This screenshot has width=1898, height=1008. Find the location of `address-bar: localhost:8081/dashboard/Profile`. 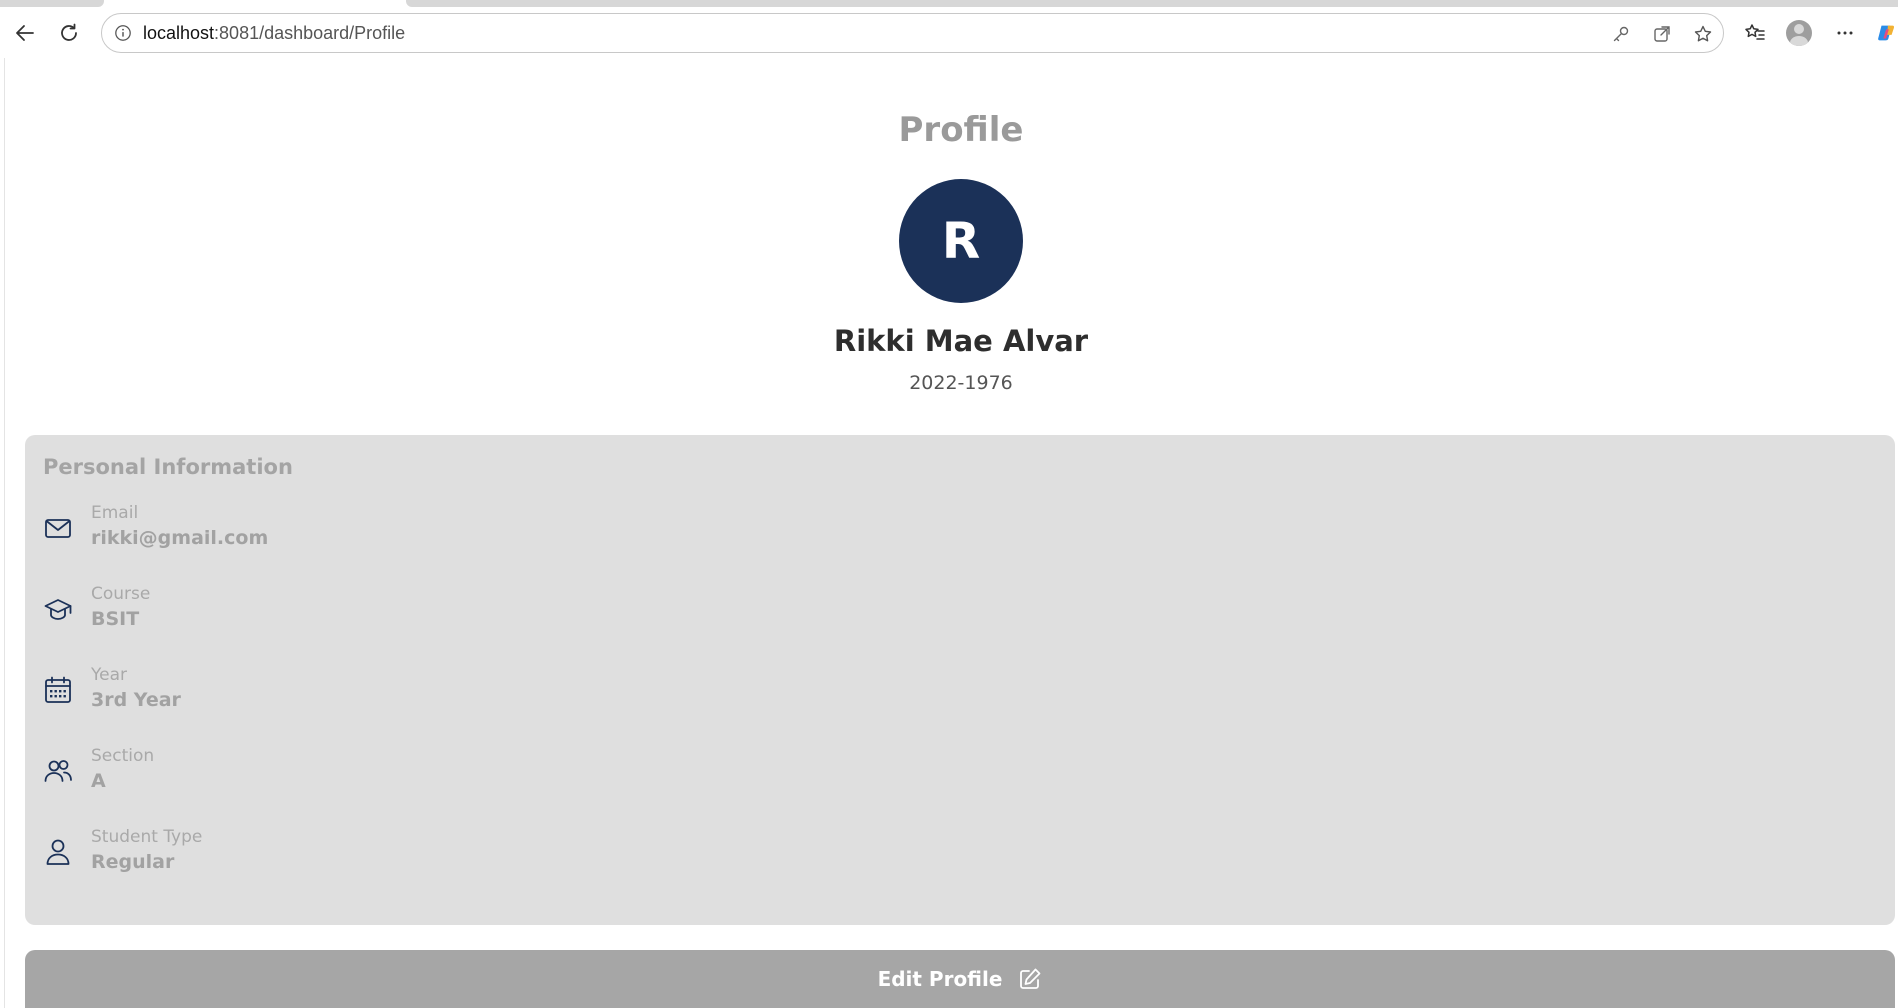

address-bar: localhost:8081/dashboard/Profile is located at coordinates (912, 33).